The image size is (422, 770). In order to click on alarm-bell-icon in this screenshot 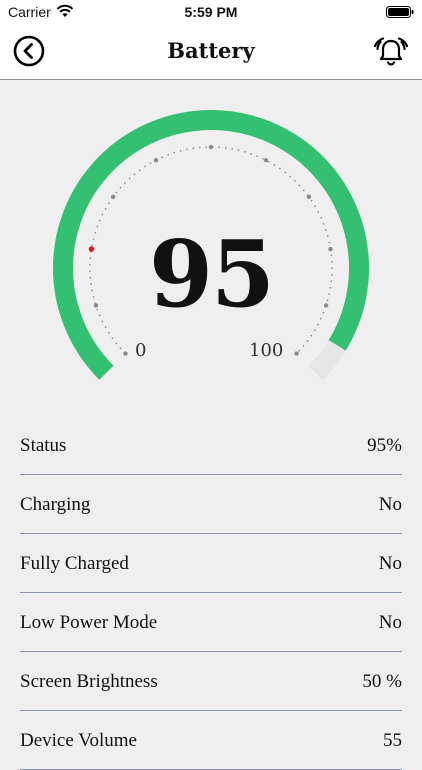, I will do `click(391, 51)`.